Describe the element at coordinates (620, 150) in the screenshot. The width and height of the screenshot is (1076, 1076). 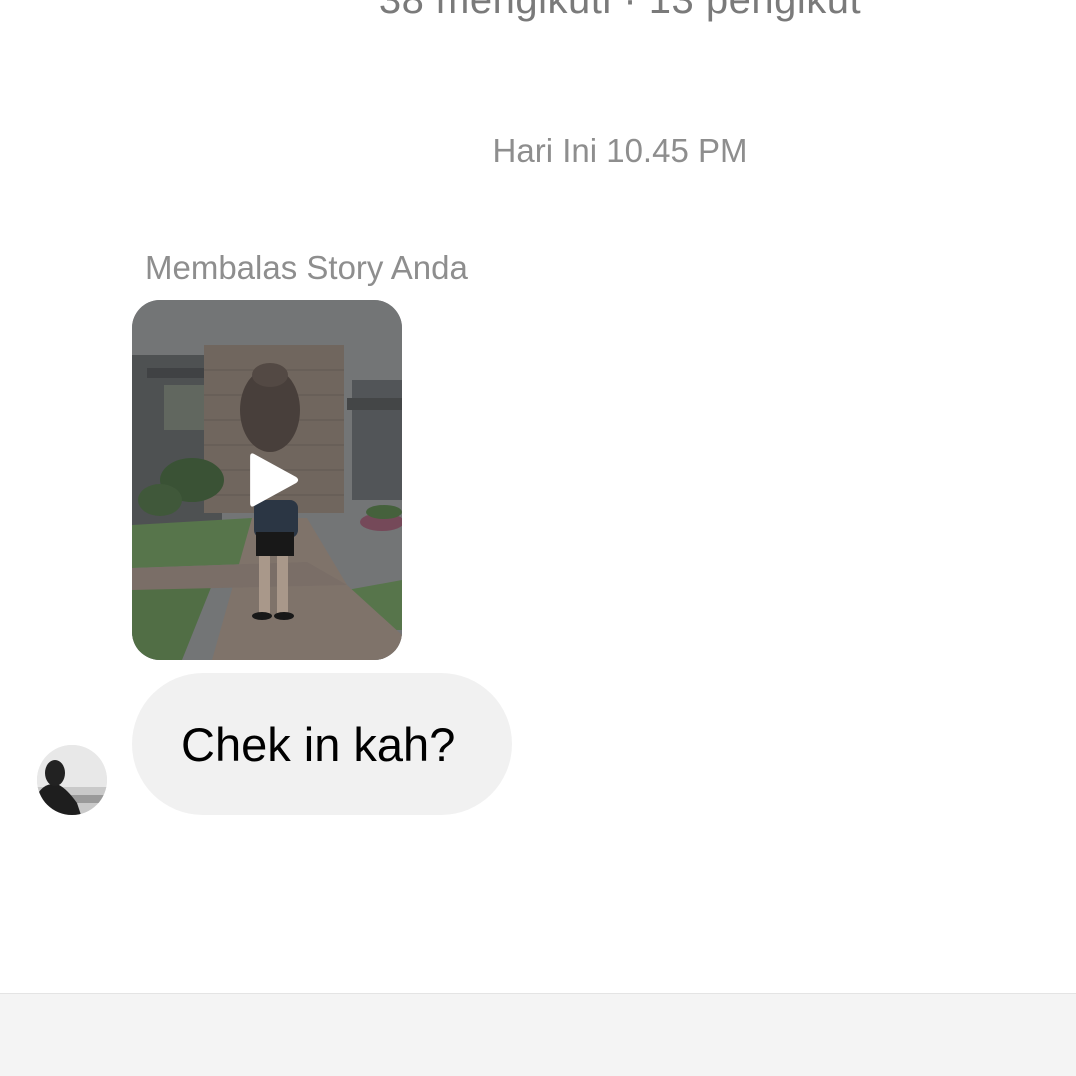
I see `message-timestamp: Hari Ini 10.45 PM` at that location.